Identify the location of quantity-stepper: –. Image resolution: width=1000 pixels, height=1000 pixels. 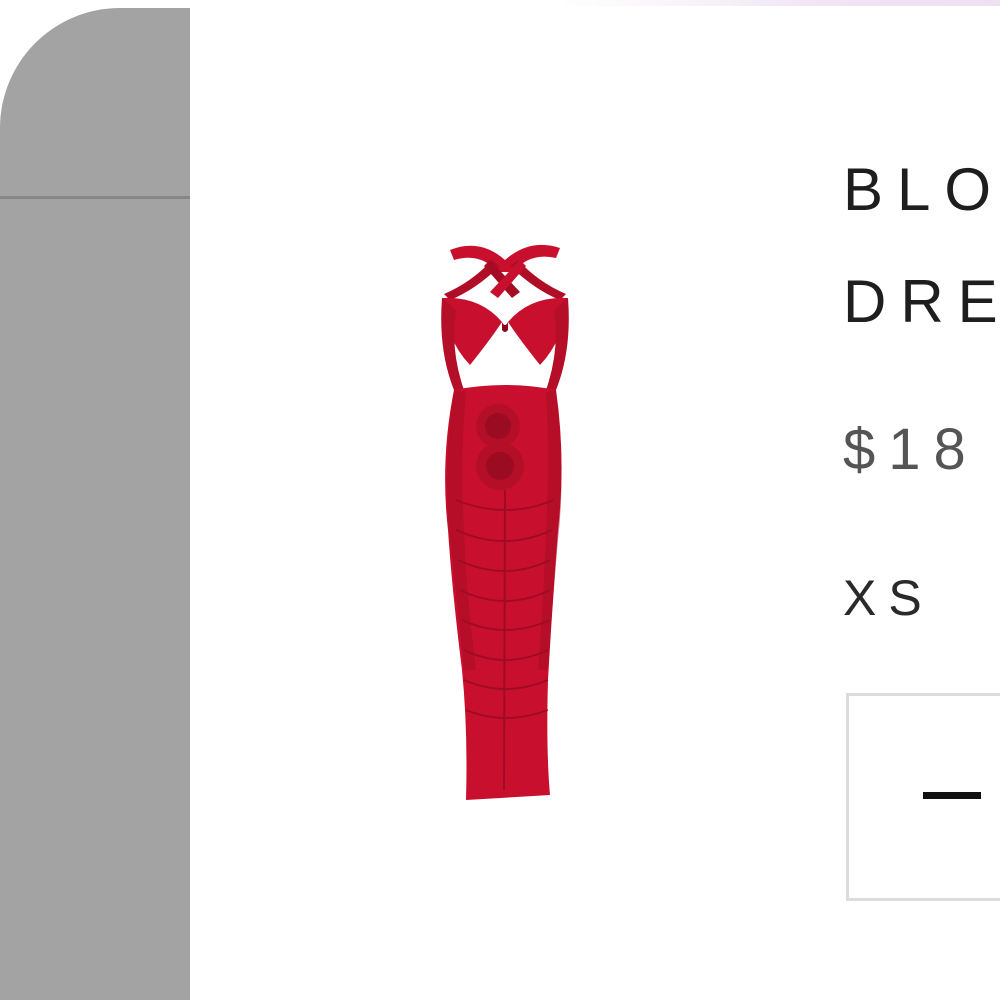
(923, 797).